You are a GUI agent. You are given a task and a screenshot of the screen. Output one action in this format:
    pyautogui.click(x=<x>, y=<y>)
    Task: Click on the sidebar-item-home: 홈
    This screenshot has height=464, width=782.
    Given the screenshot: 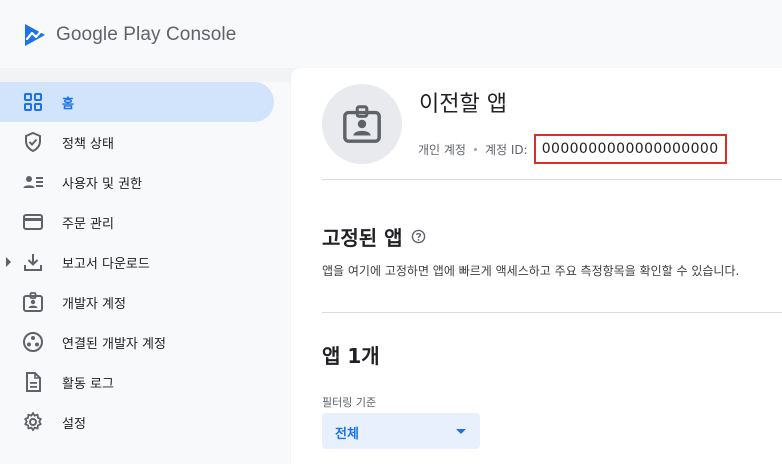 What is the action you would take?
    pyautogui.click(x=137, y=102)
    